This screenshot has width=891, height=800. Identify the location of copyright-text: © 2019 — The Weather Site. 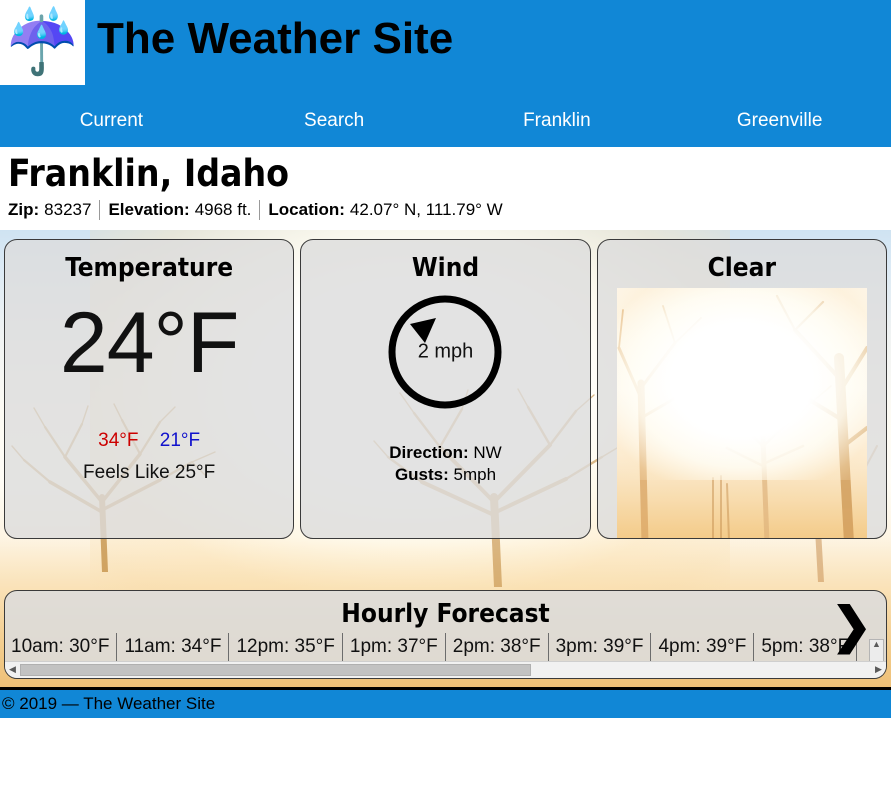
(109, 703).